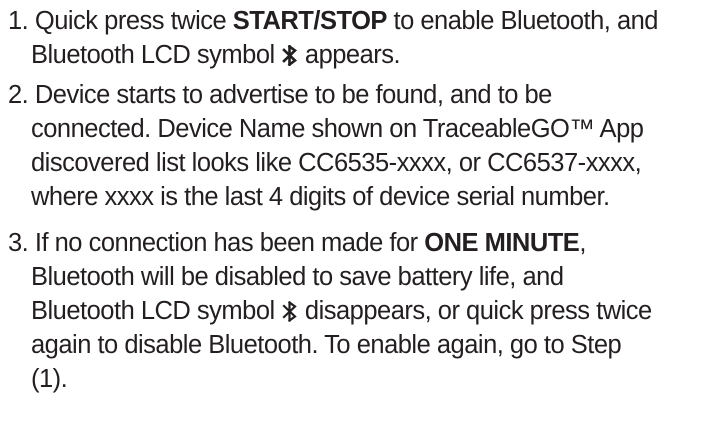 The image size is (704, 446). I want to click on step-text: Quick press twice, so click(133, 21).